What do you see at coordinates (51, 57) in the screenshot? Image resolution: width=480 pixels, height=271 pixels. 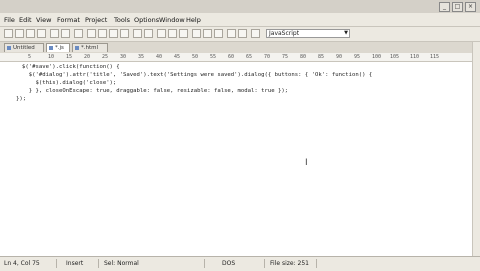 I see `ruler-mark: 10` at bounding box center [51, 57].